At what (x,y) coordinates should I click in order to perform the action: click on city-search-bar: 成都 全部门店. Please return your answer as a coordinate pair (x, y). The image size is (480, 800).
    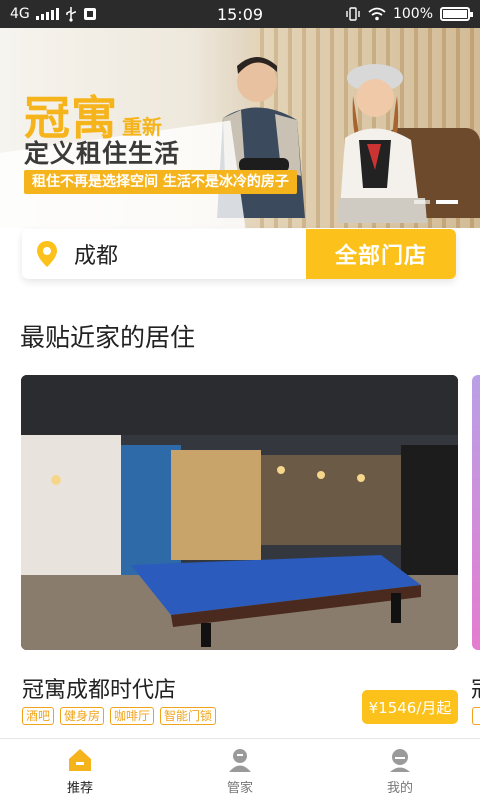
    Looking at the image, I should click on (239, 254).